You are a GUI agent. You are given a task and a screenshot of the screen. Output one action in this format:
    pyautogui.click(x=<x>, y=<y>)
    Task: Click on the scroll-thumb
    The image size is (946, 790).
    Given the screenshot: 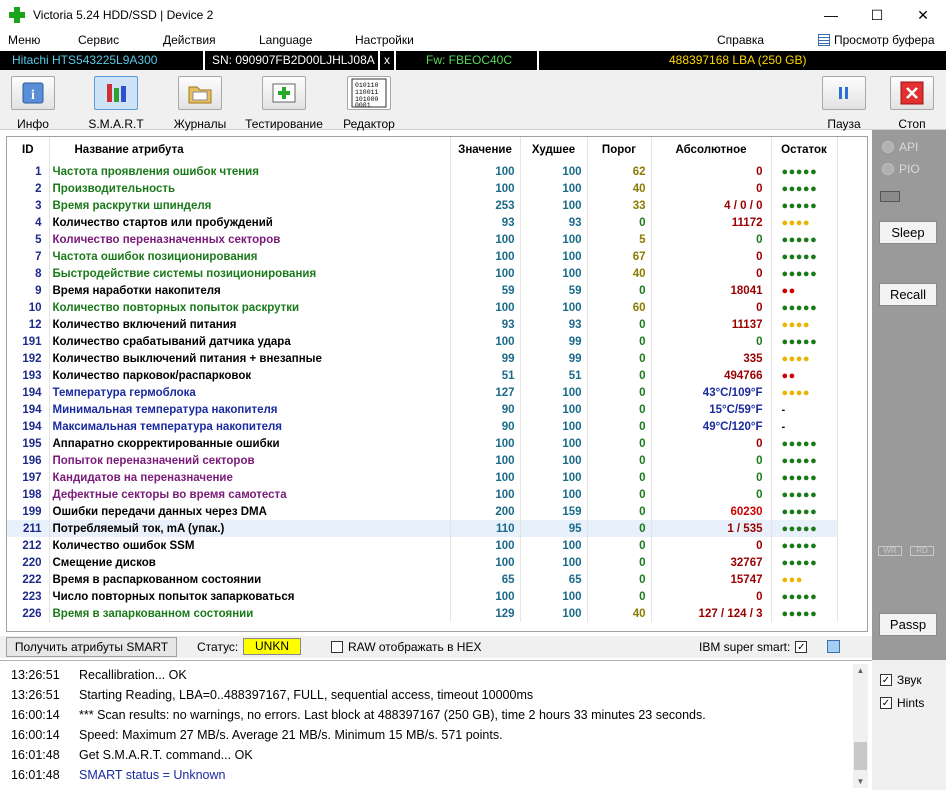 What is the action you would take?
    pyautogui.click(x=860, y=756)
    